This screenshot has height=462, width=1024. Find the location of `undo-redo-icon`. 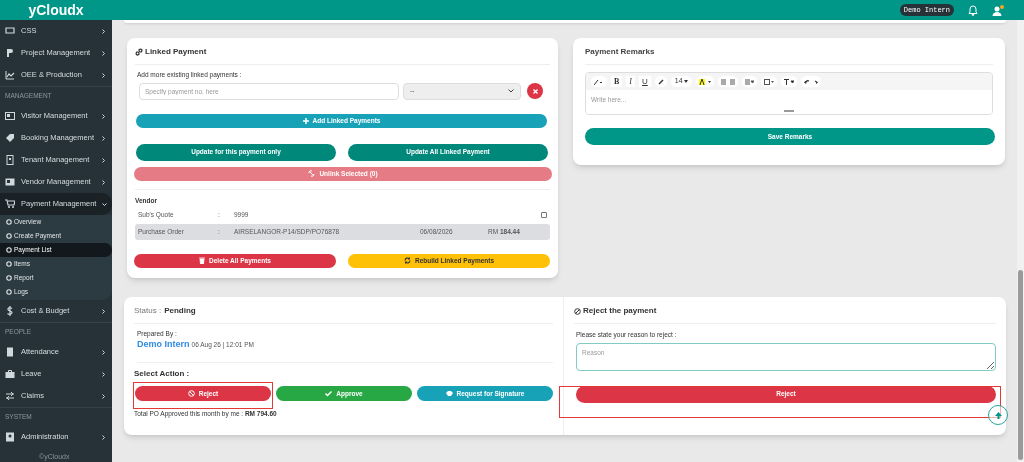

undo-redo-icon is located at coordinates (810, 81).